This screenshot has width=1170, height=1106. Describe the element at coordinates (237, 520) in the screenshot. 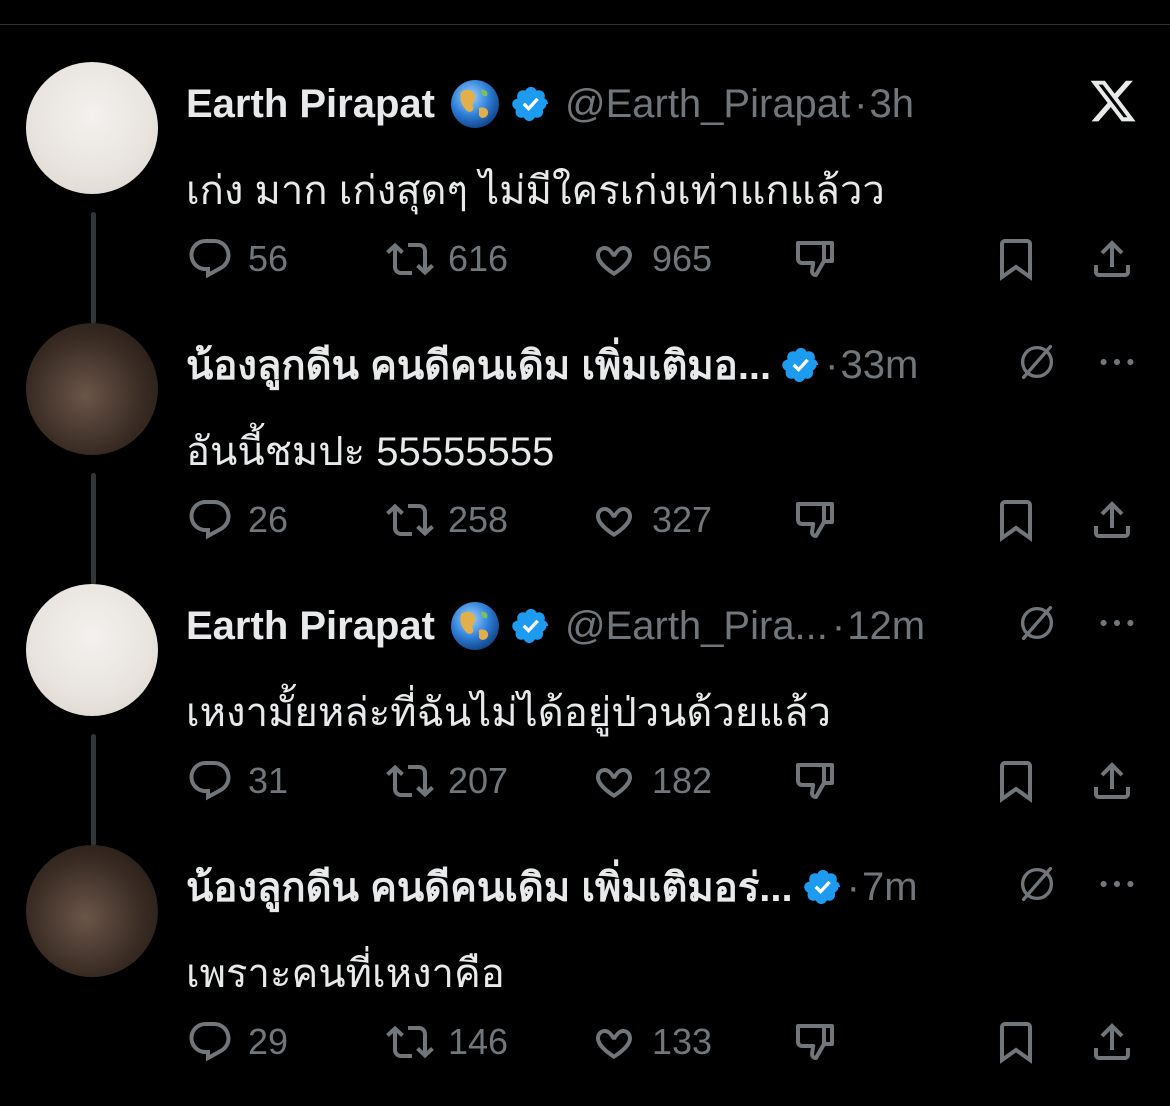

I see `reply-button: 26` at that location.